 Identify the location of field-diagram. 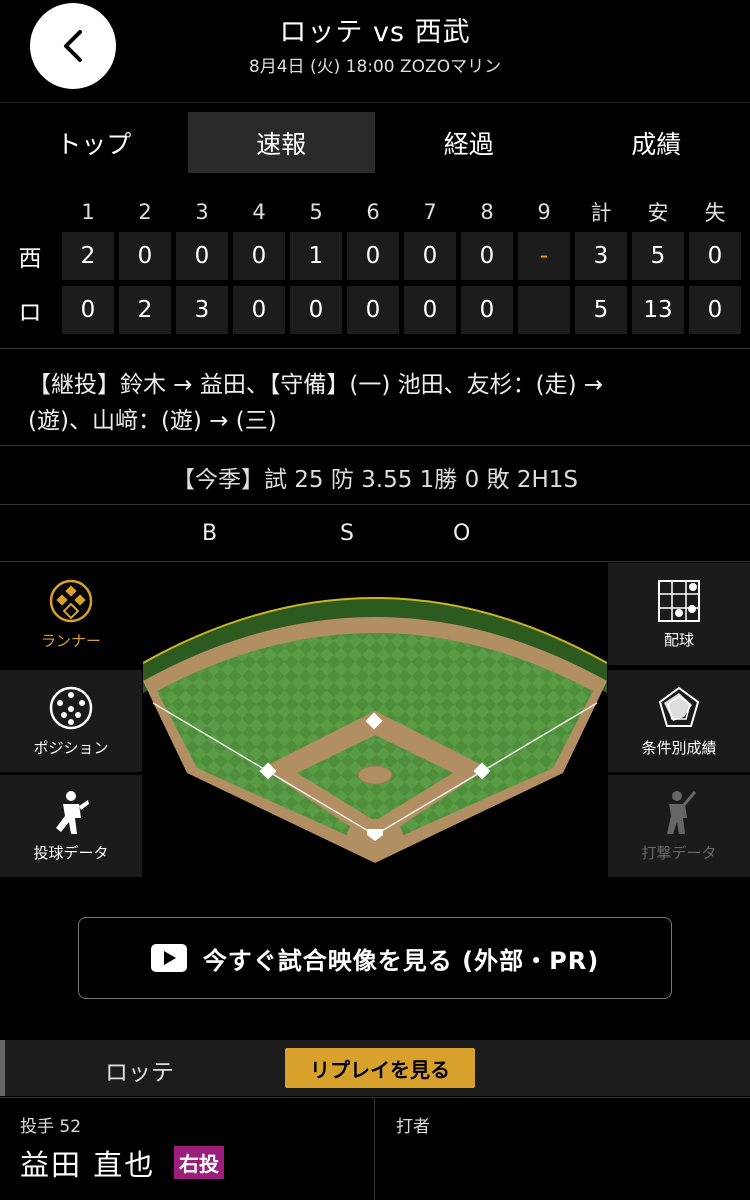
(375, 730).